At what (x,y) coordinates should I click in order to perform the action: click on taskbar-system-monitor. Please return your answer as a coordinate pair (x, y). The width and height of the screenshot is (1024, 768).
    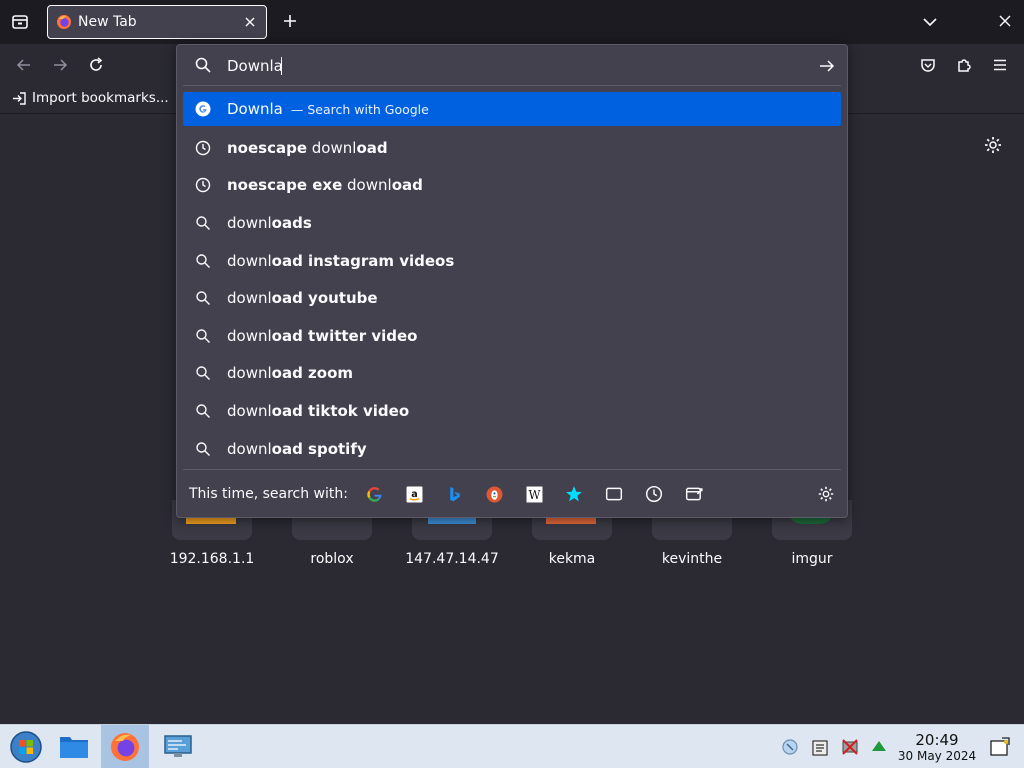
    Looking at the image, I should click on (178, 746).